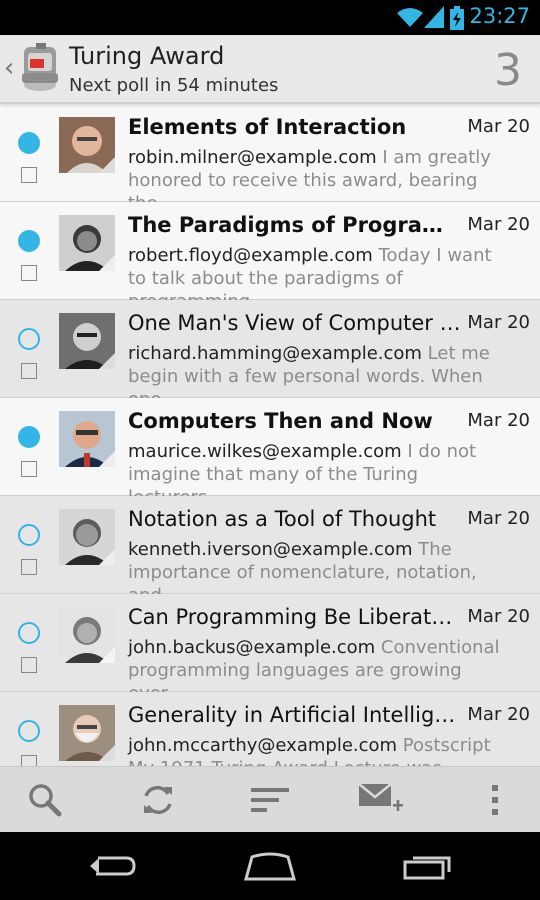  Describe the element at coordinates (275, 353) in the screenshot. I see `message-sender: richard.hamming@example.com` at that location.